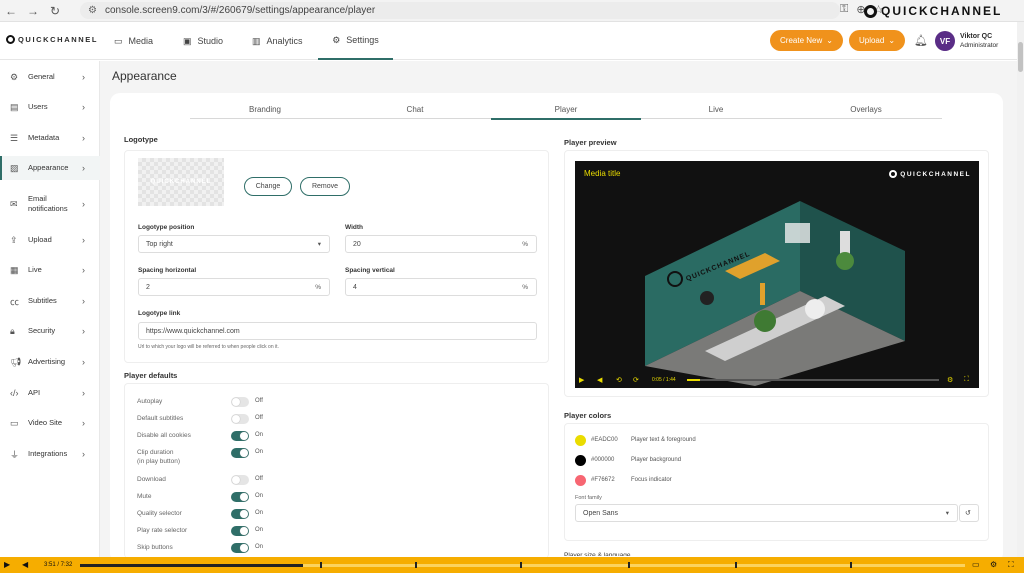  What do you see at coordinates (933, 11) in the screenshot?
I see `watermark: QUICKCHANNEL` at bounding box center [933, 11].